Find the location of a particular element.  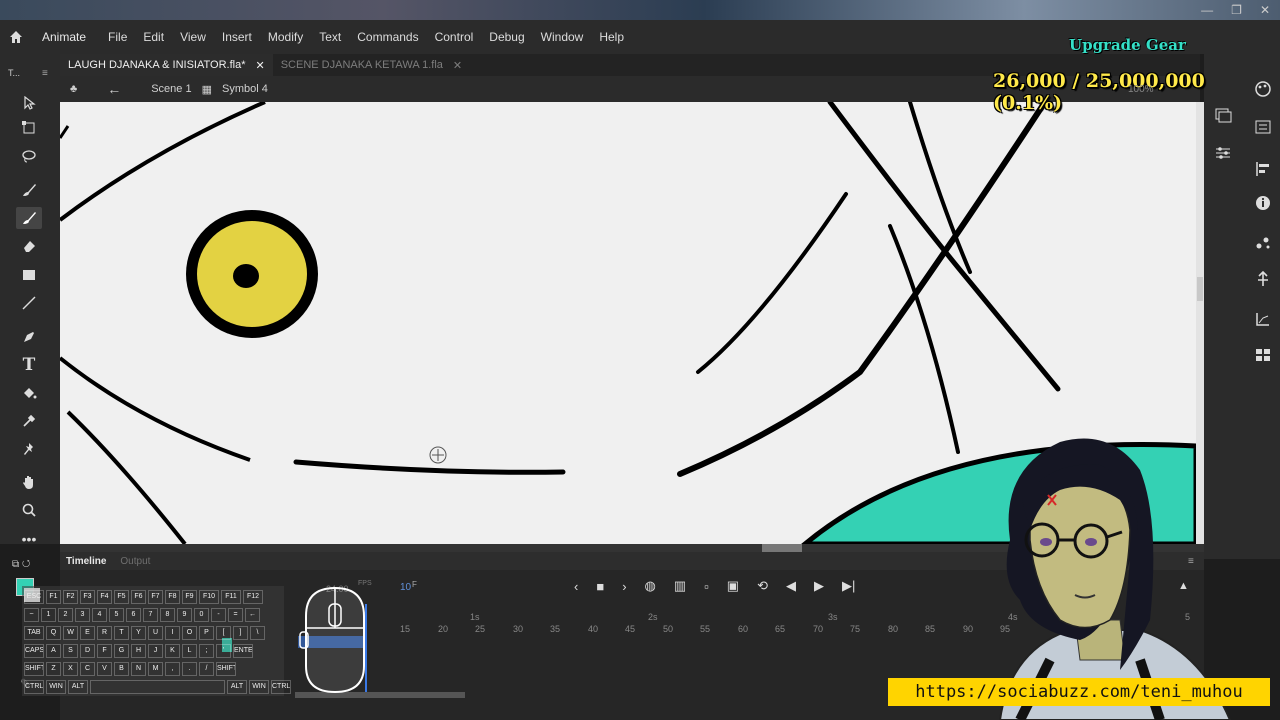

frame-picker-icon is located at coordinates (1263, 355).